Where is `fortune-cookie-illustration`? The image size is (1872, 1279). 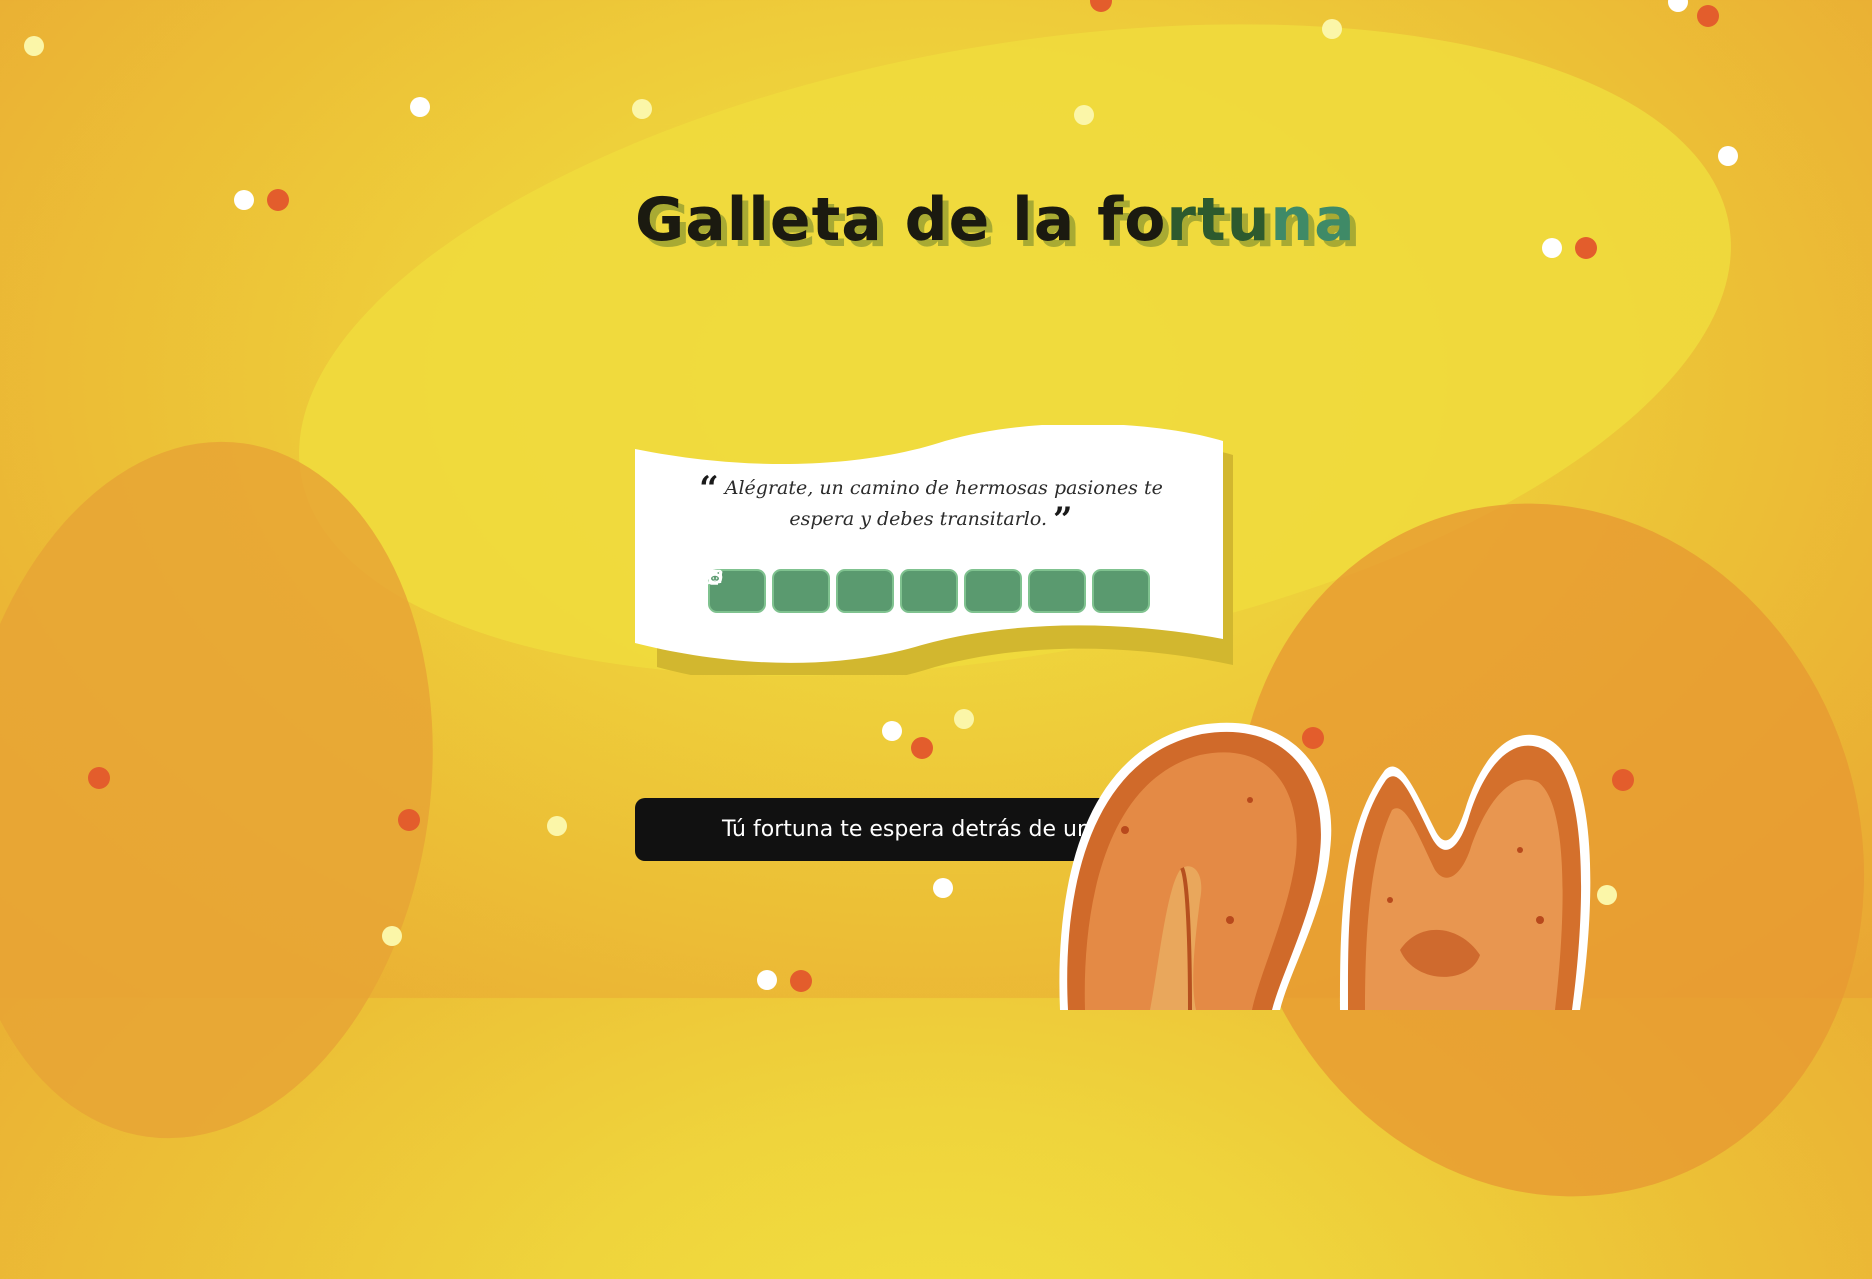
fortune-cookie-illustration is located at coordinates (1325, 866).